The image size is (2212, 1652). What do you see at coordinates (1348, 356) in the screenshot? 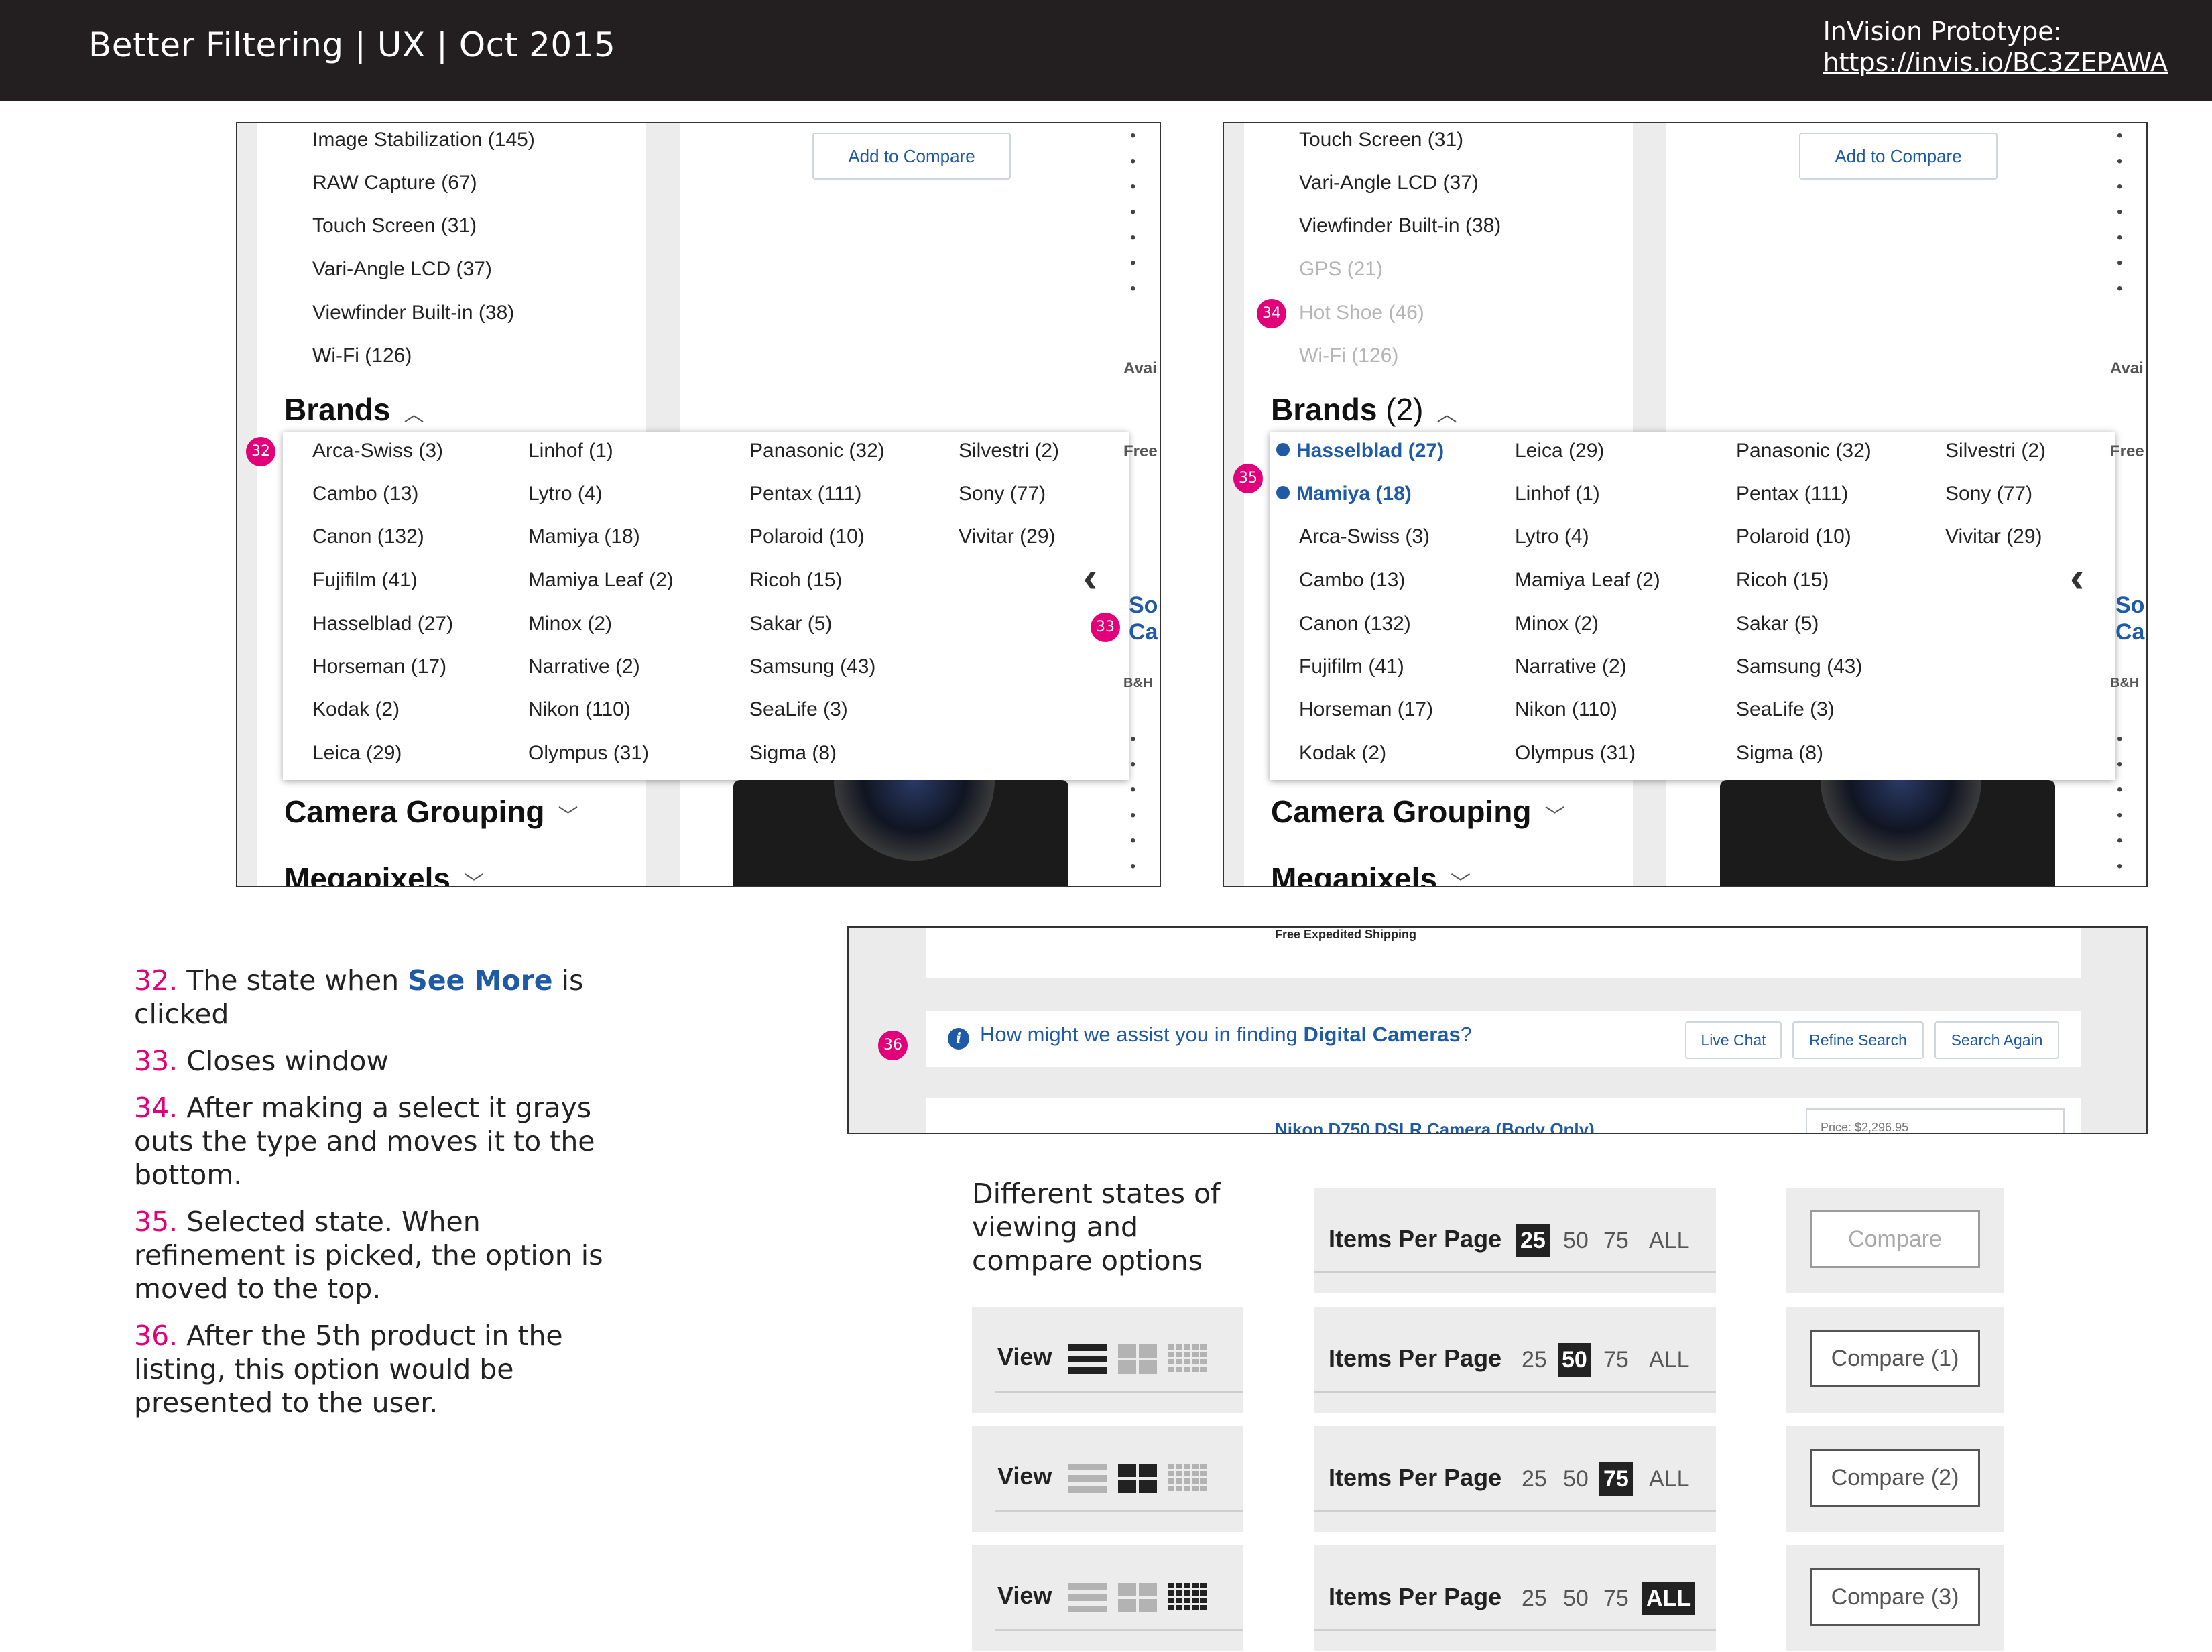
I see `feature-item-grayed: Wi-Fi (126)` at bounding box center [1348, 356].